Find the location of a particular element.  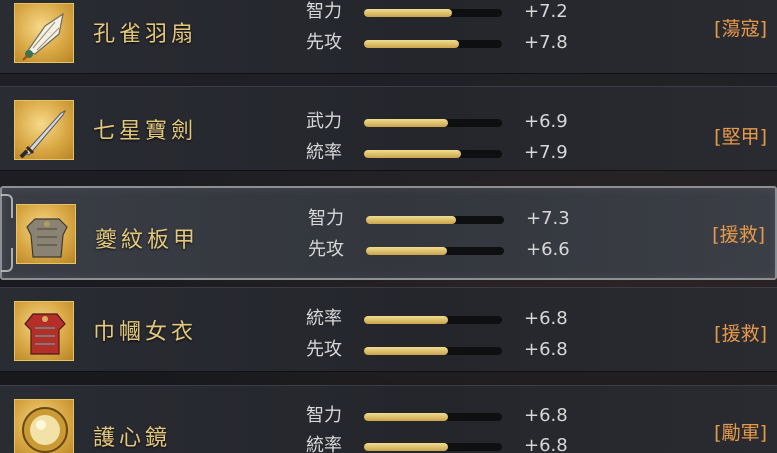

item-name: 夔紋板甲 is located at coordinates (147, 240).